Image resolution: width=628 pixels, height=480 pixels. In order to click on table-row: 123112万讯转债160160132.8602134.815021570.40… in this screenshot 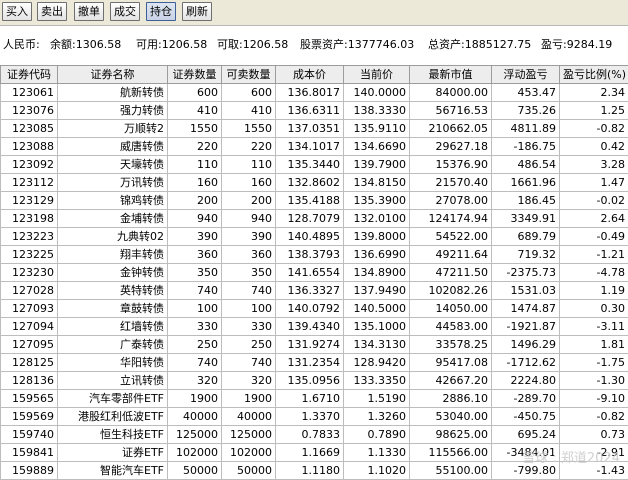, I will do `click(314, 183)`.